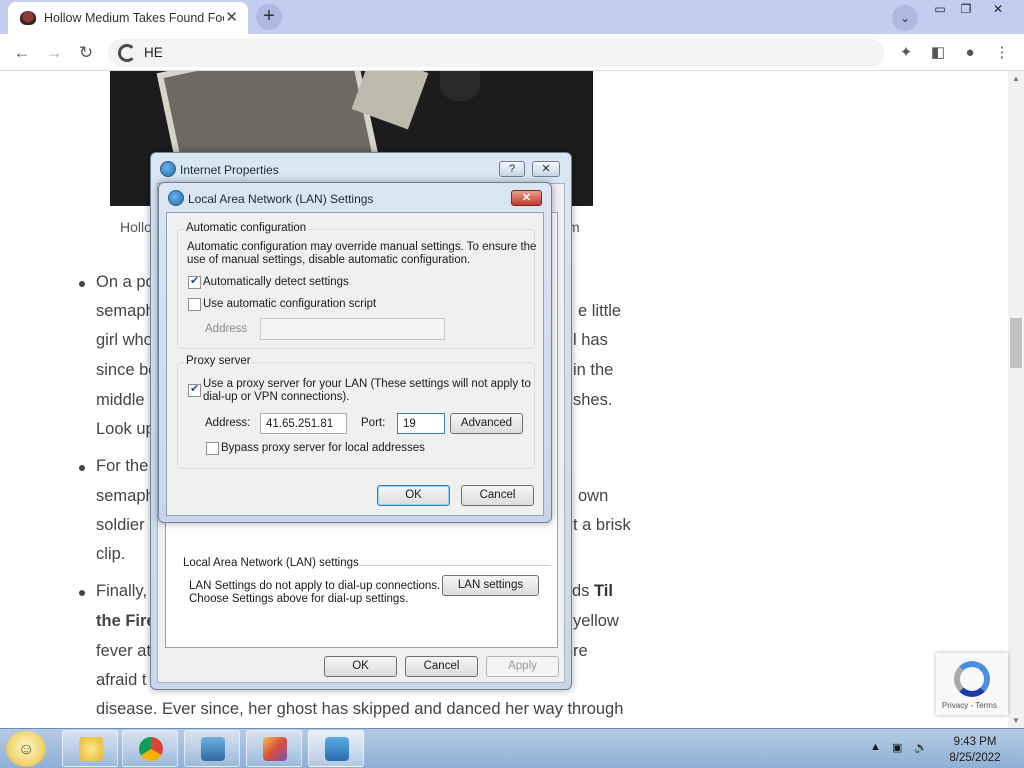 The image size is (1024, 768). Describe the element at coordinates (970, 53) in the screenshot. I see `profile-icon: ●` at that location.